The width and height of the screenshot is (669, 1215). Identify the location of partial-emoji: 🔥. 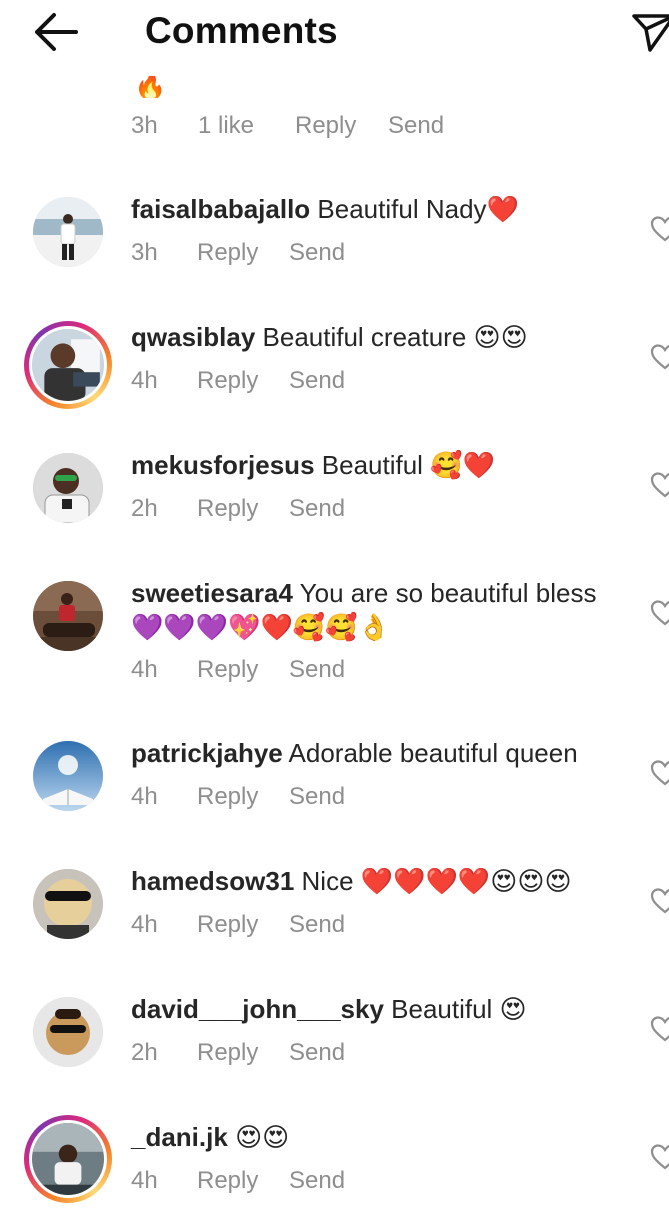
(148, 87).